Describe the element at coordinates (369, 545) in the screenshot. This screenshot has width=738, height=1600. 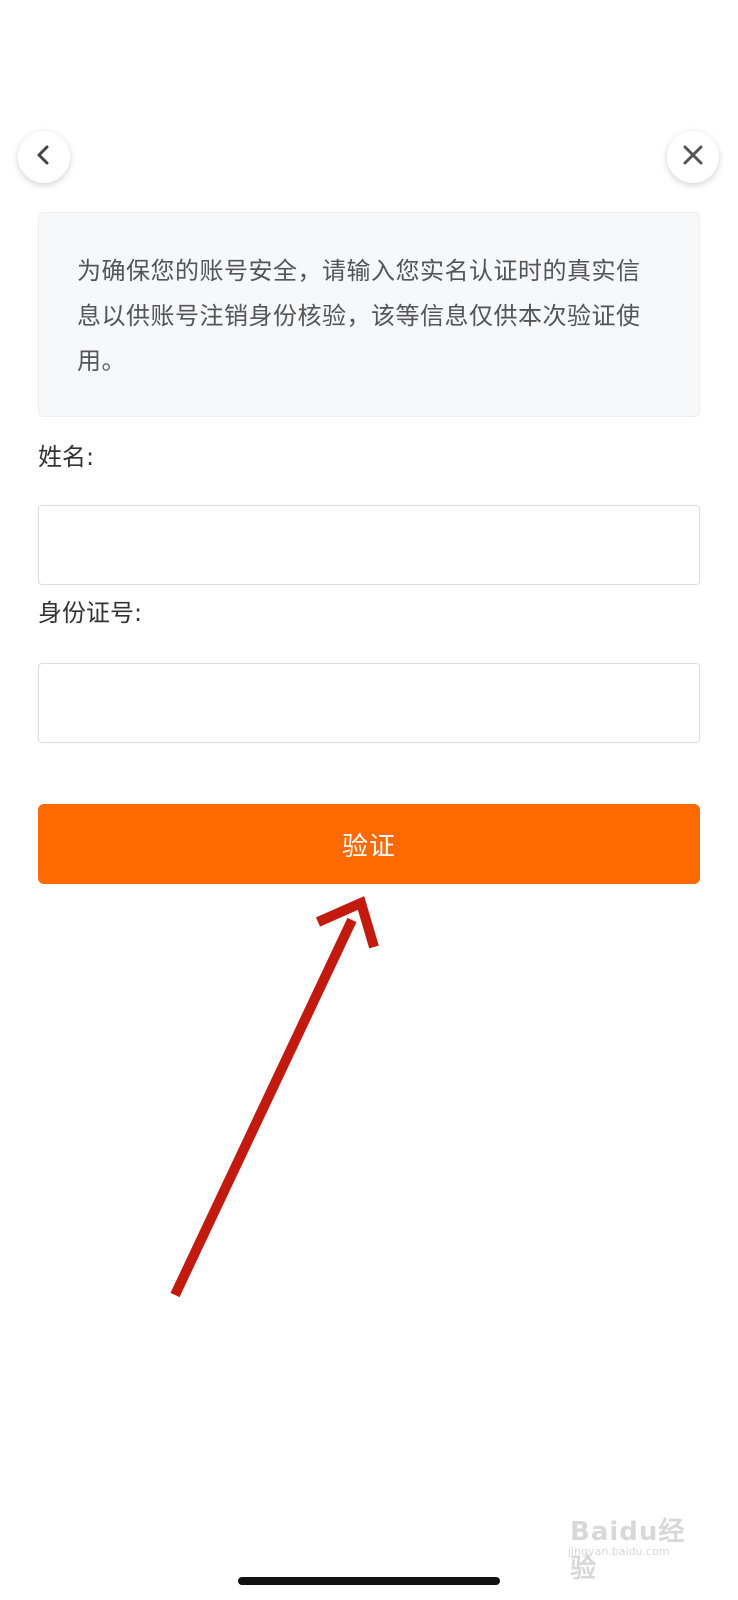
I see `name-input` at that location.